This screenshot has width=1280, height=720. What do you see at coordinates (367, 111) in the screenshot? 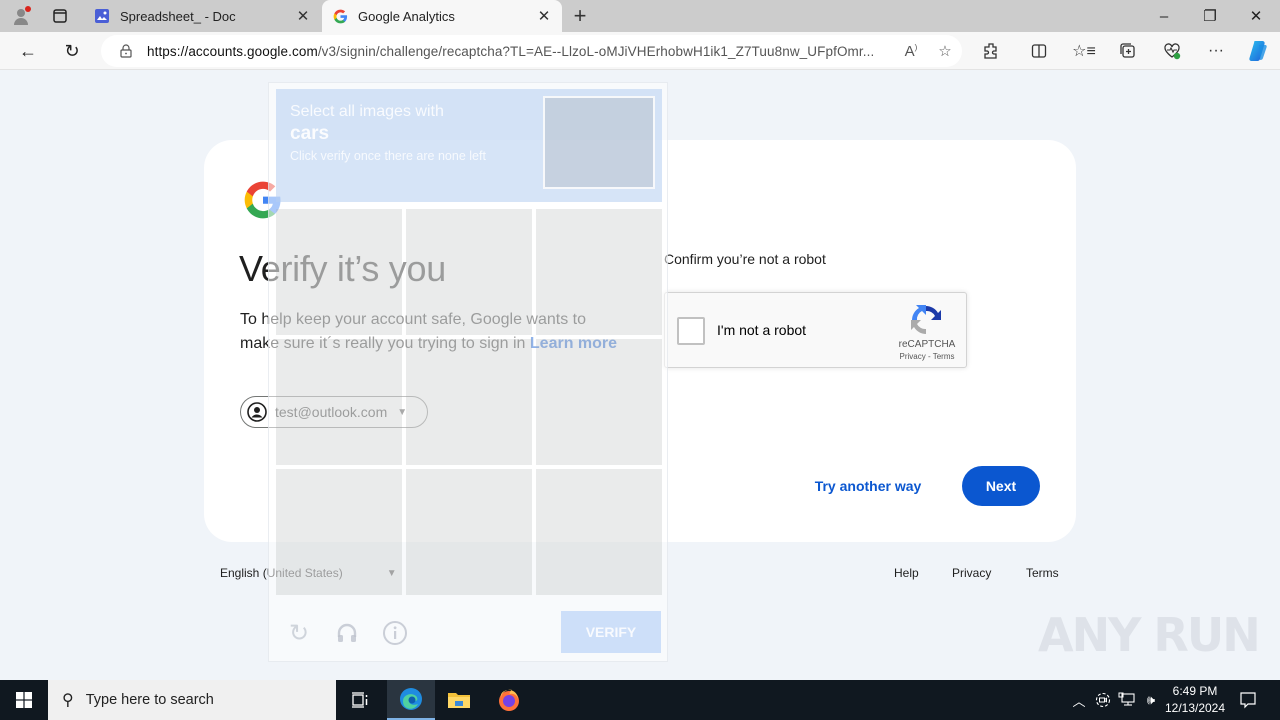
I see `challenge-instruction: Select all images with` at bounding box center [367, 111].